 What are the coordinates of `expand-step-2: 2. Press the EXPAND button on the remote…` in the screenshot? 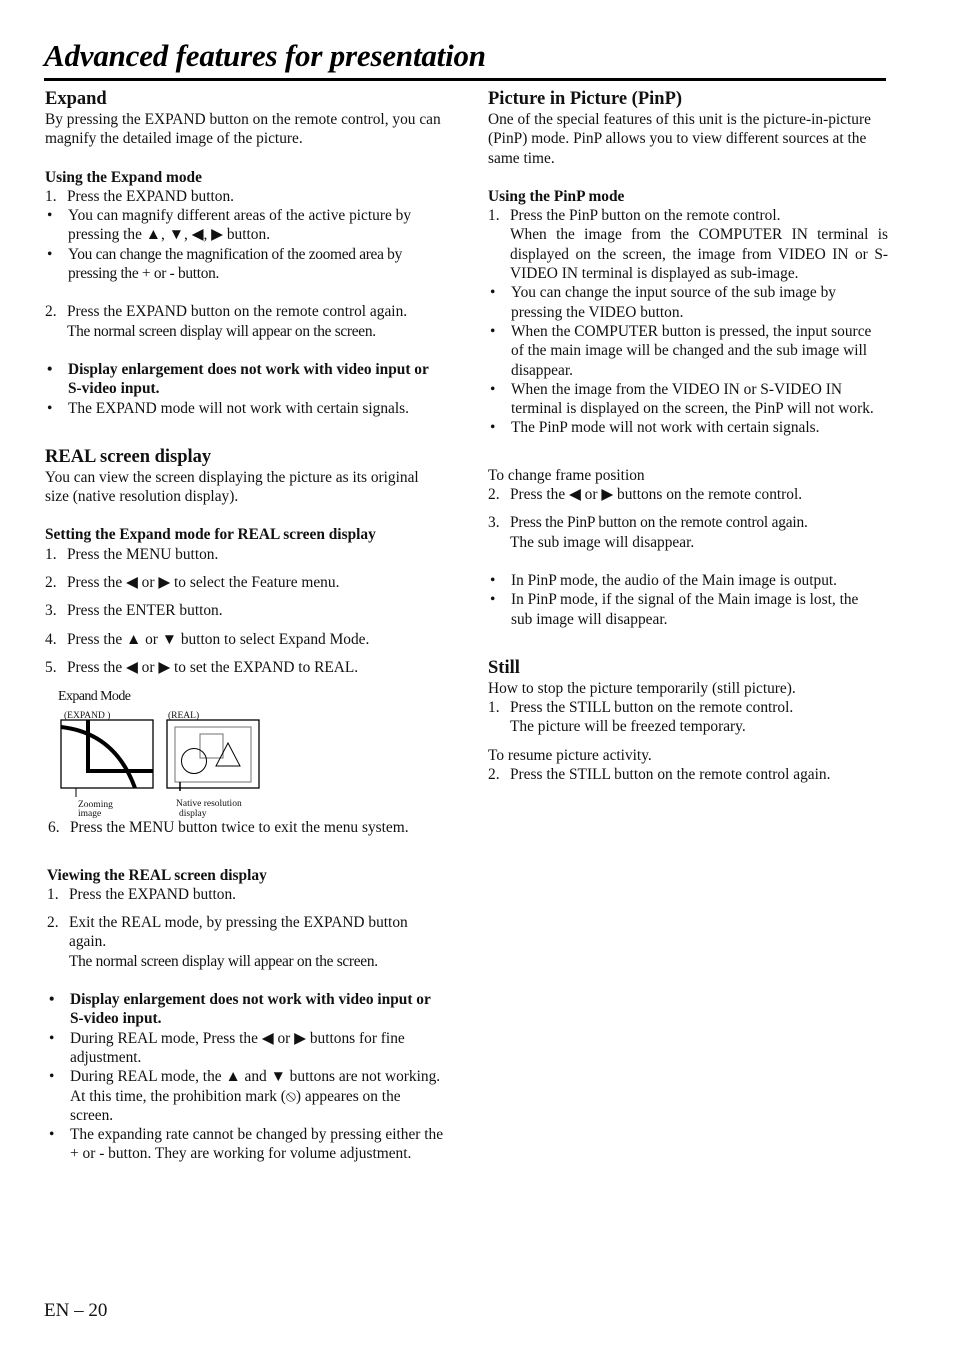 It's located at (245, 321).